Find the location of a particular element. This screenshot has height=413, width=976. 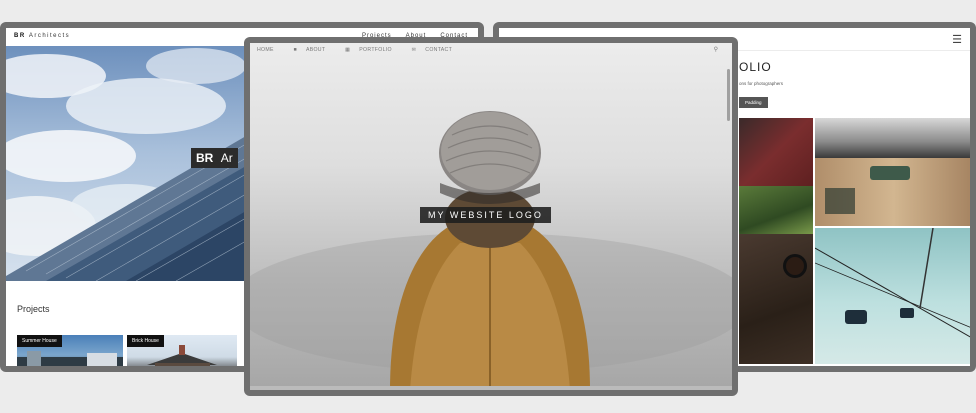

photo-ski-lift is located at coordinates (892, 295).